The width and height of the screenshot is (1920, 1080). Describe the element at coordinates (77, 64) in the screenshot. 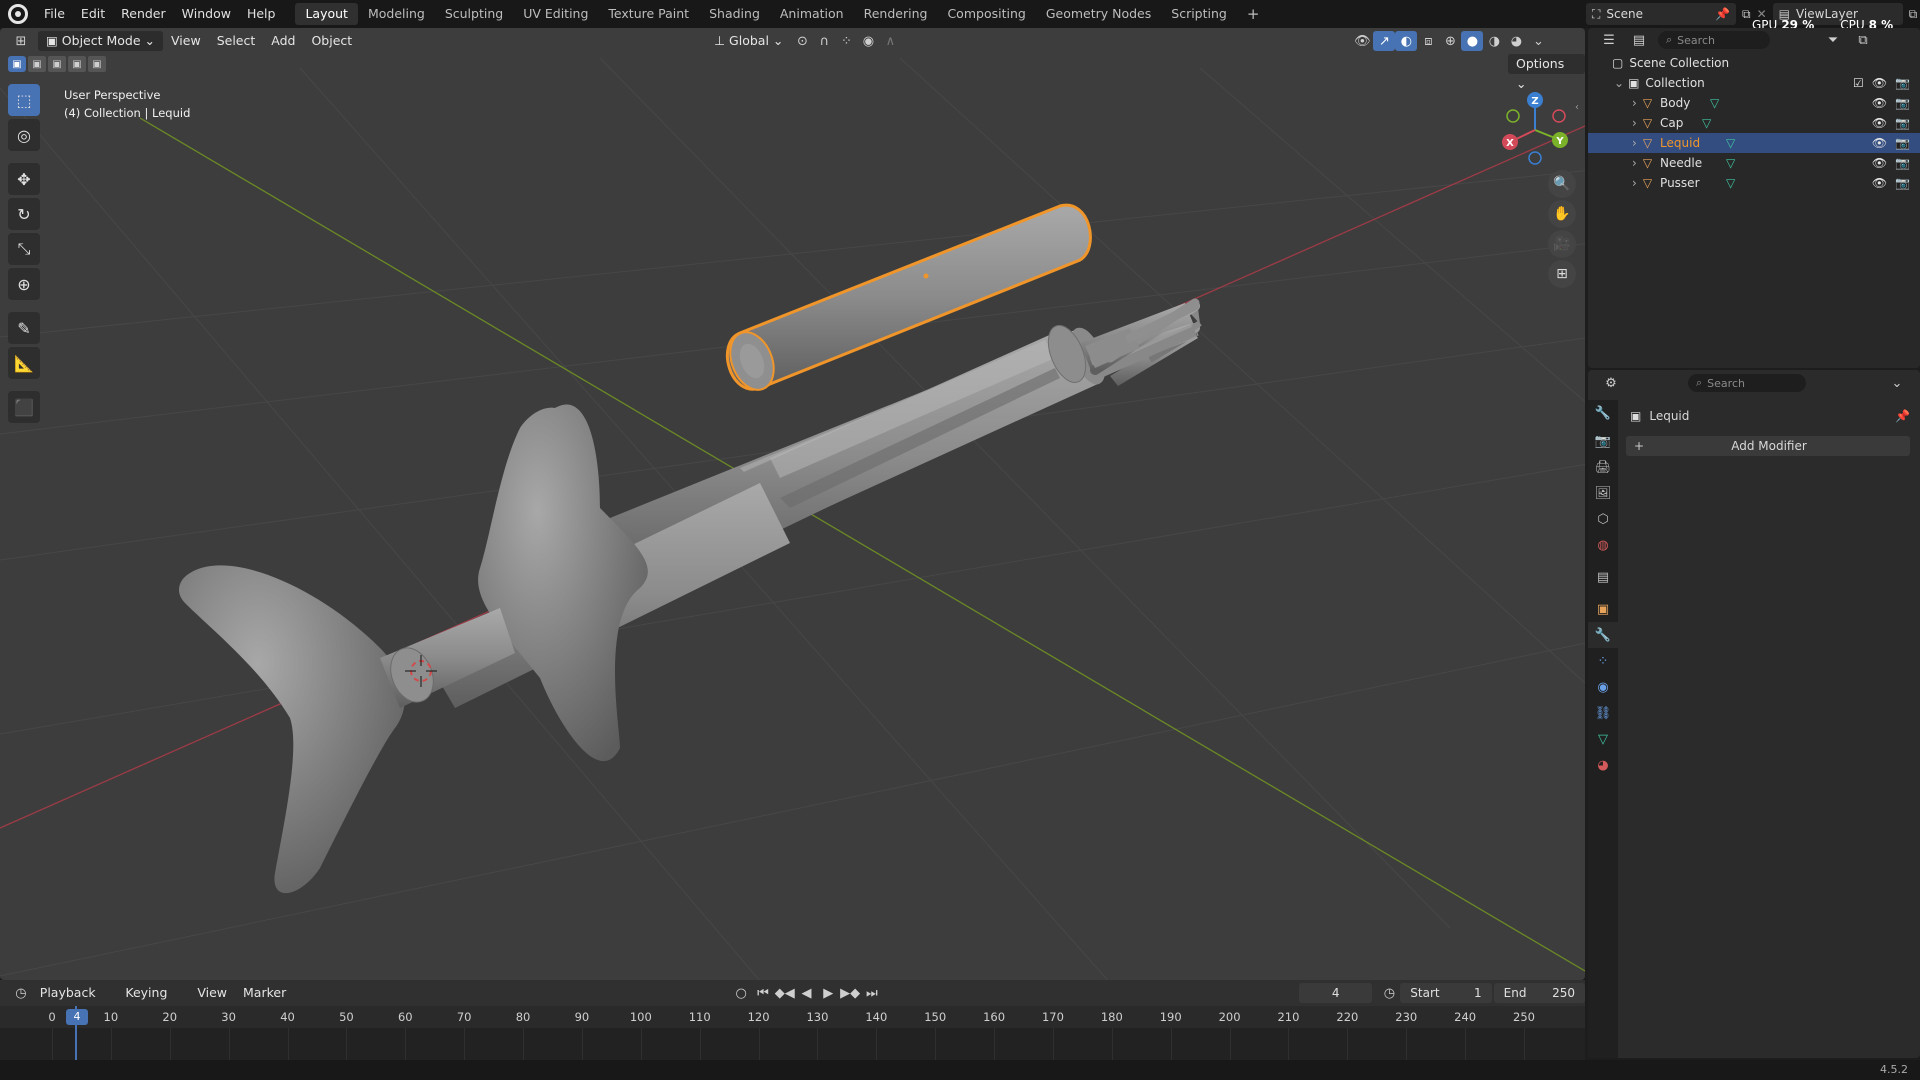

I see `select-invert-icon: ▣` at that location.